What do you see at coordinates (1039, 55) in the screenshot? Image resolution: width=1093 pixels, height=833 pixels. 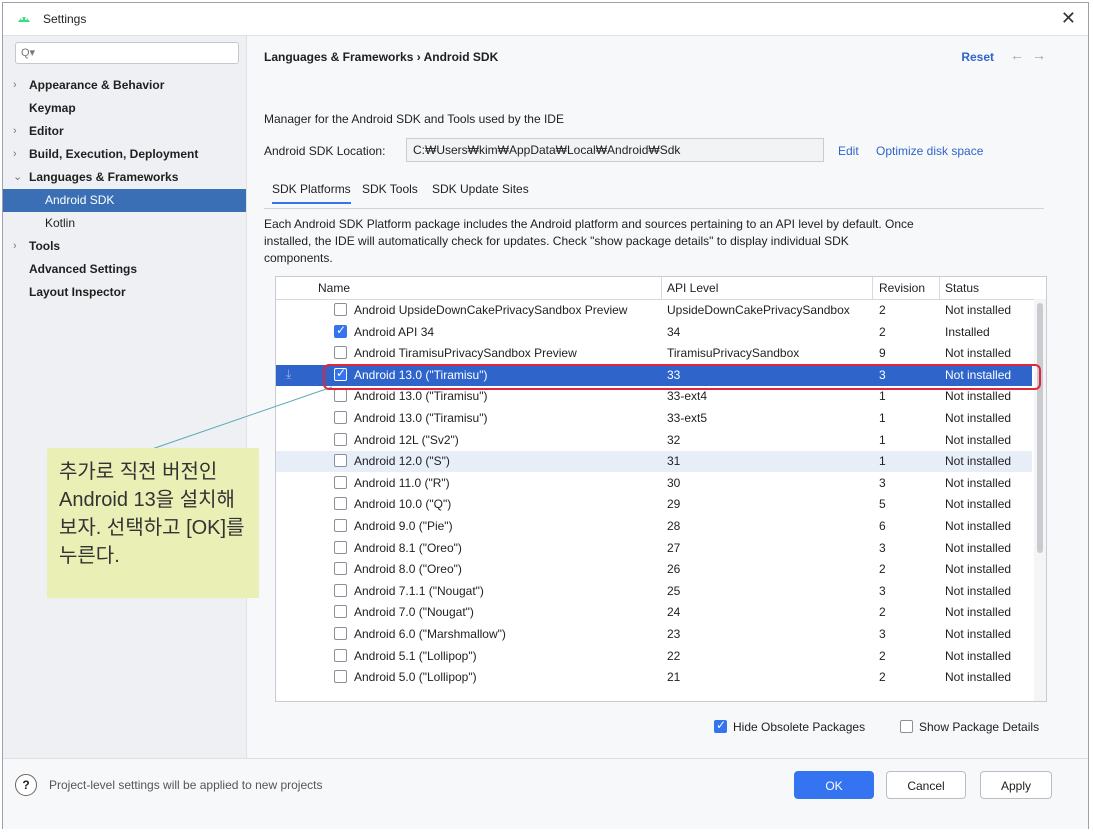 I see `forward-arrow-icon: →` at bounding box center [1039, 55].